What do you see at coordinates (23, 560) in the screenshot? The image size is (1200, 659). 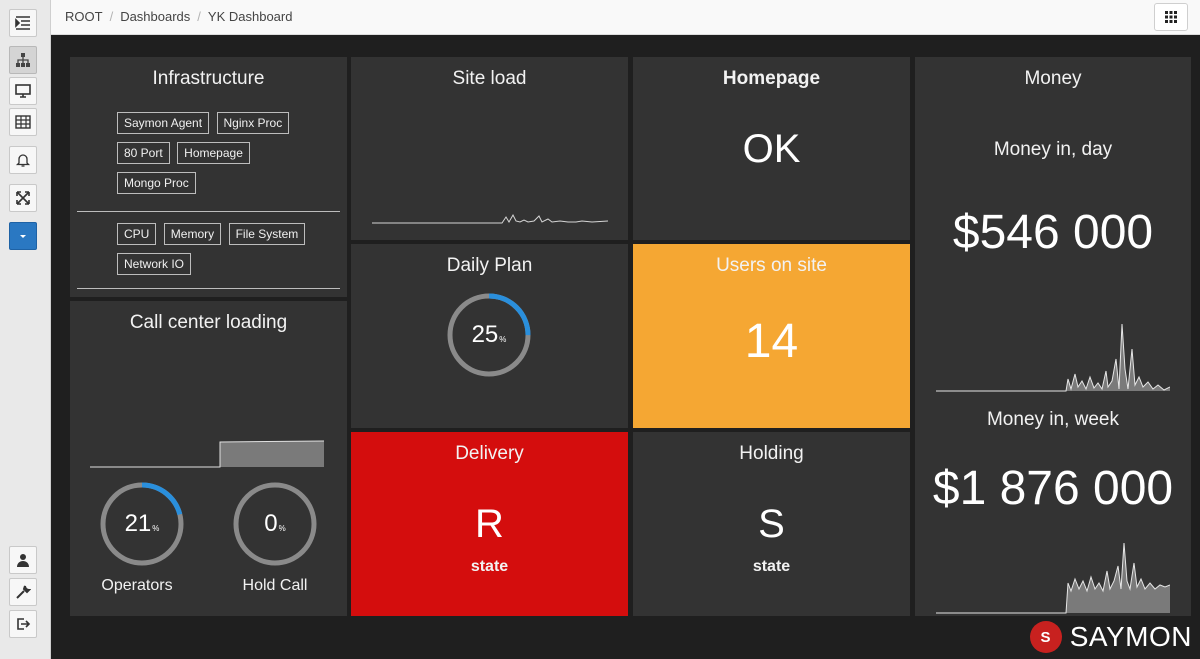 I see `user-icon` at bounding box center [23, 560].